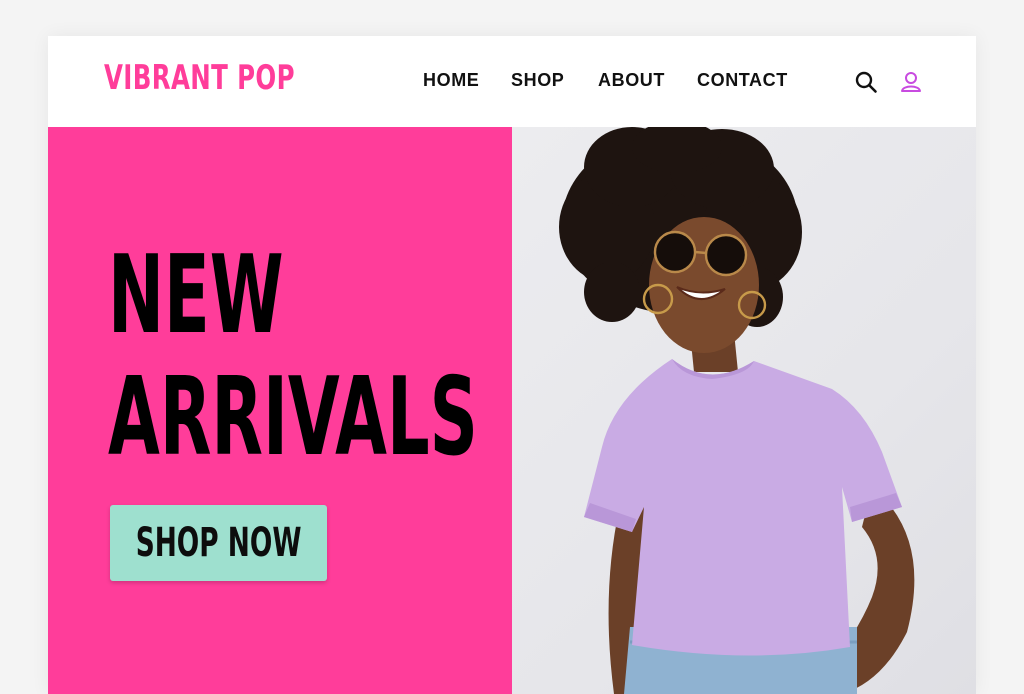 This screenshot has width=1024, height=694. Describe the element at coordinates (866, 82) in the screenshot. I see `search-icon` at that location.